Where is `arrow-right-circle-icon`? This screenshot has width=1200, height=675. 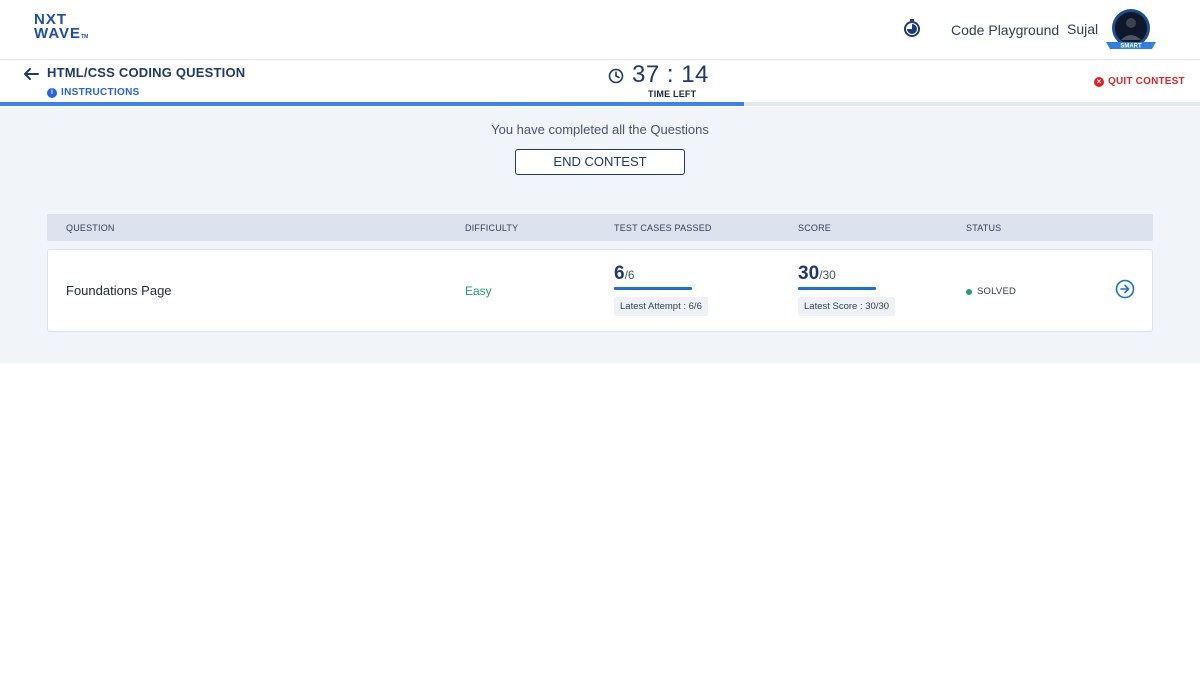
arrow-right-circle-icon is located at coordinates (1125, 289).